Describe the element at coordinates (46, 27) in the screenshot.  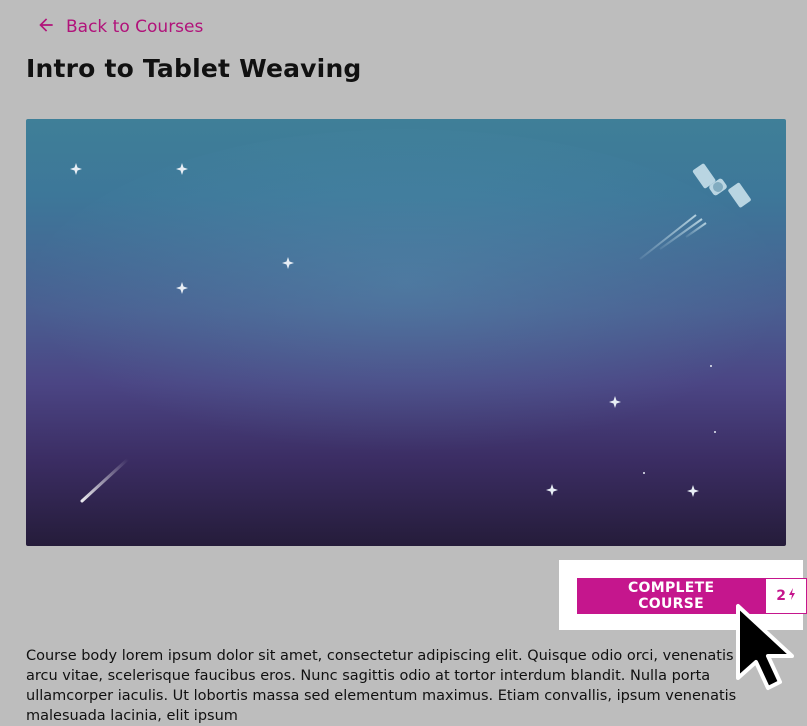
I see `arrow-left-icon` at that location.